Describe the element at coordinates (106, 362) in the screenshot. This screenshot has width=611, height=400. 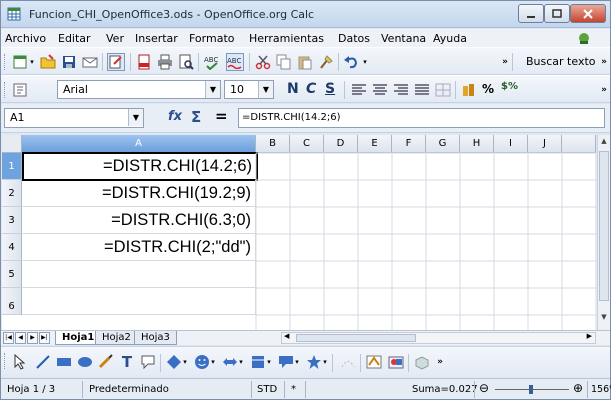
I see `freeform-tool-icon` at that location.